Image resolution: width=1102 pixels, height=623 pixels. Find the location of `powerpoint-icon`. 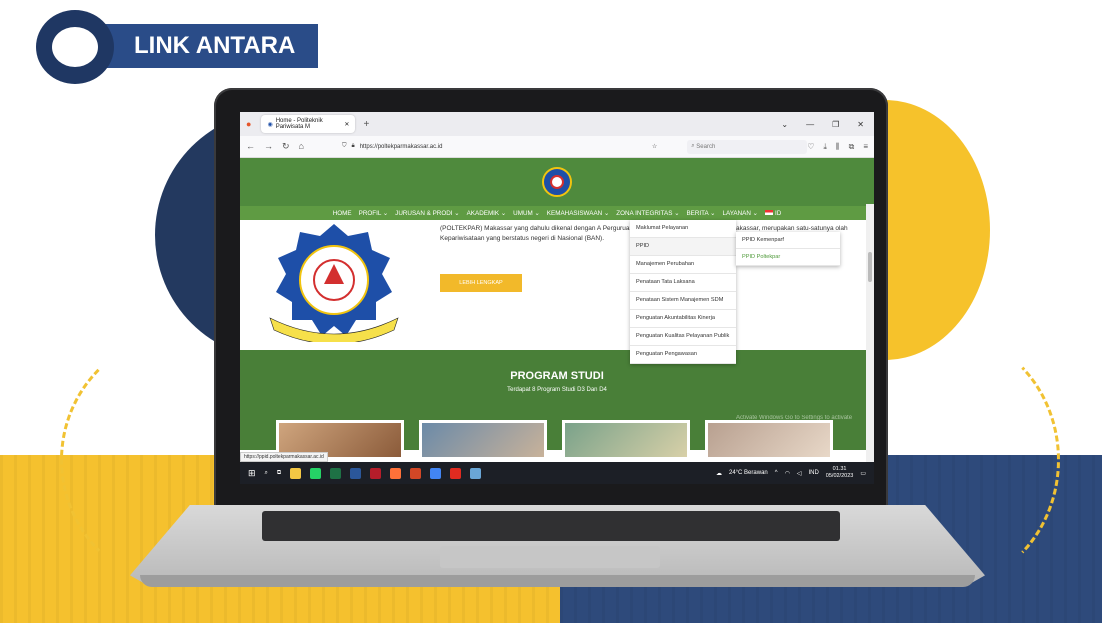

powerpoint-icon is located at coordinates (416, 473).